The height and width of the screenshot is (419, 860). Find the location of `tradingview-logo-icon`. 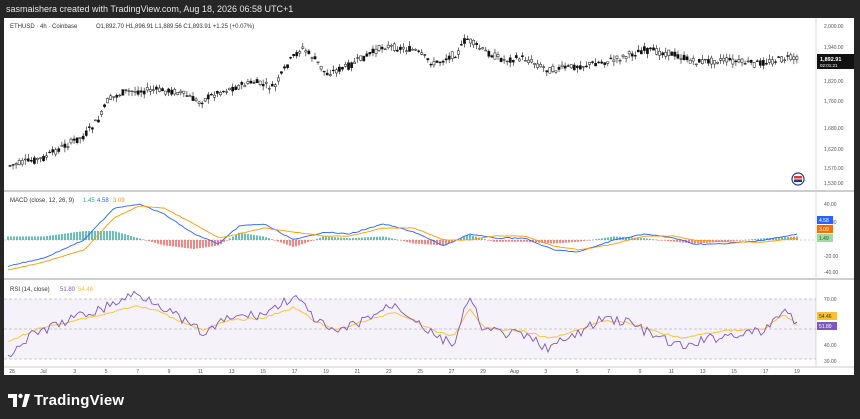

tradingview-logo-icon is located at coordinates (19, 401).